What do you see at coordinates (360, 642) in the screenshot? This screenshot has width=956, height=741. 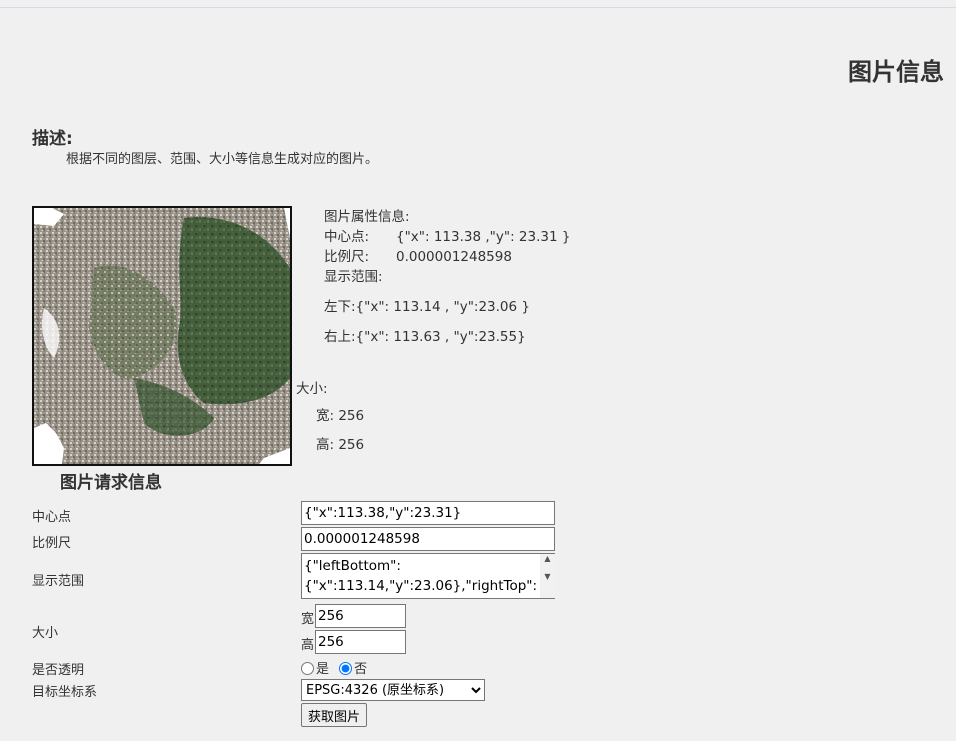 I see `height-input` at bounding box center [360, 642].